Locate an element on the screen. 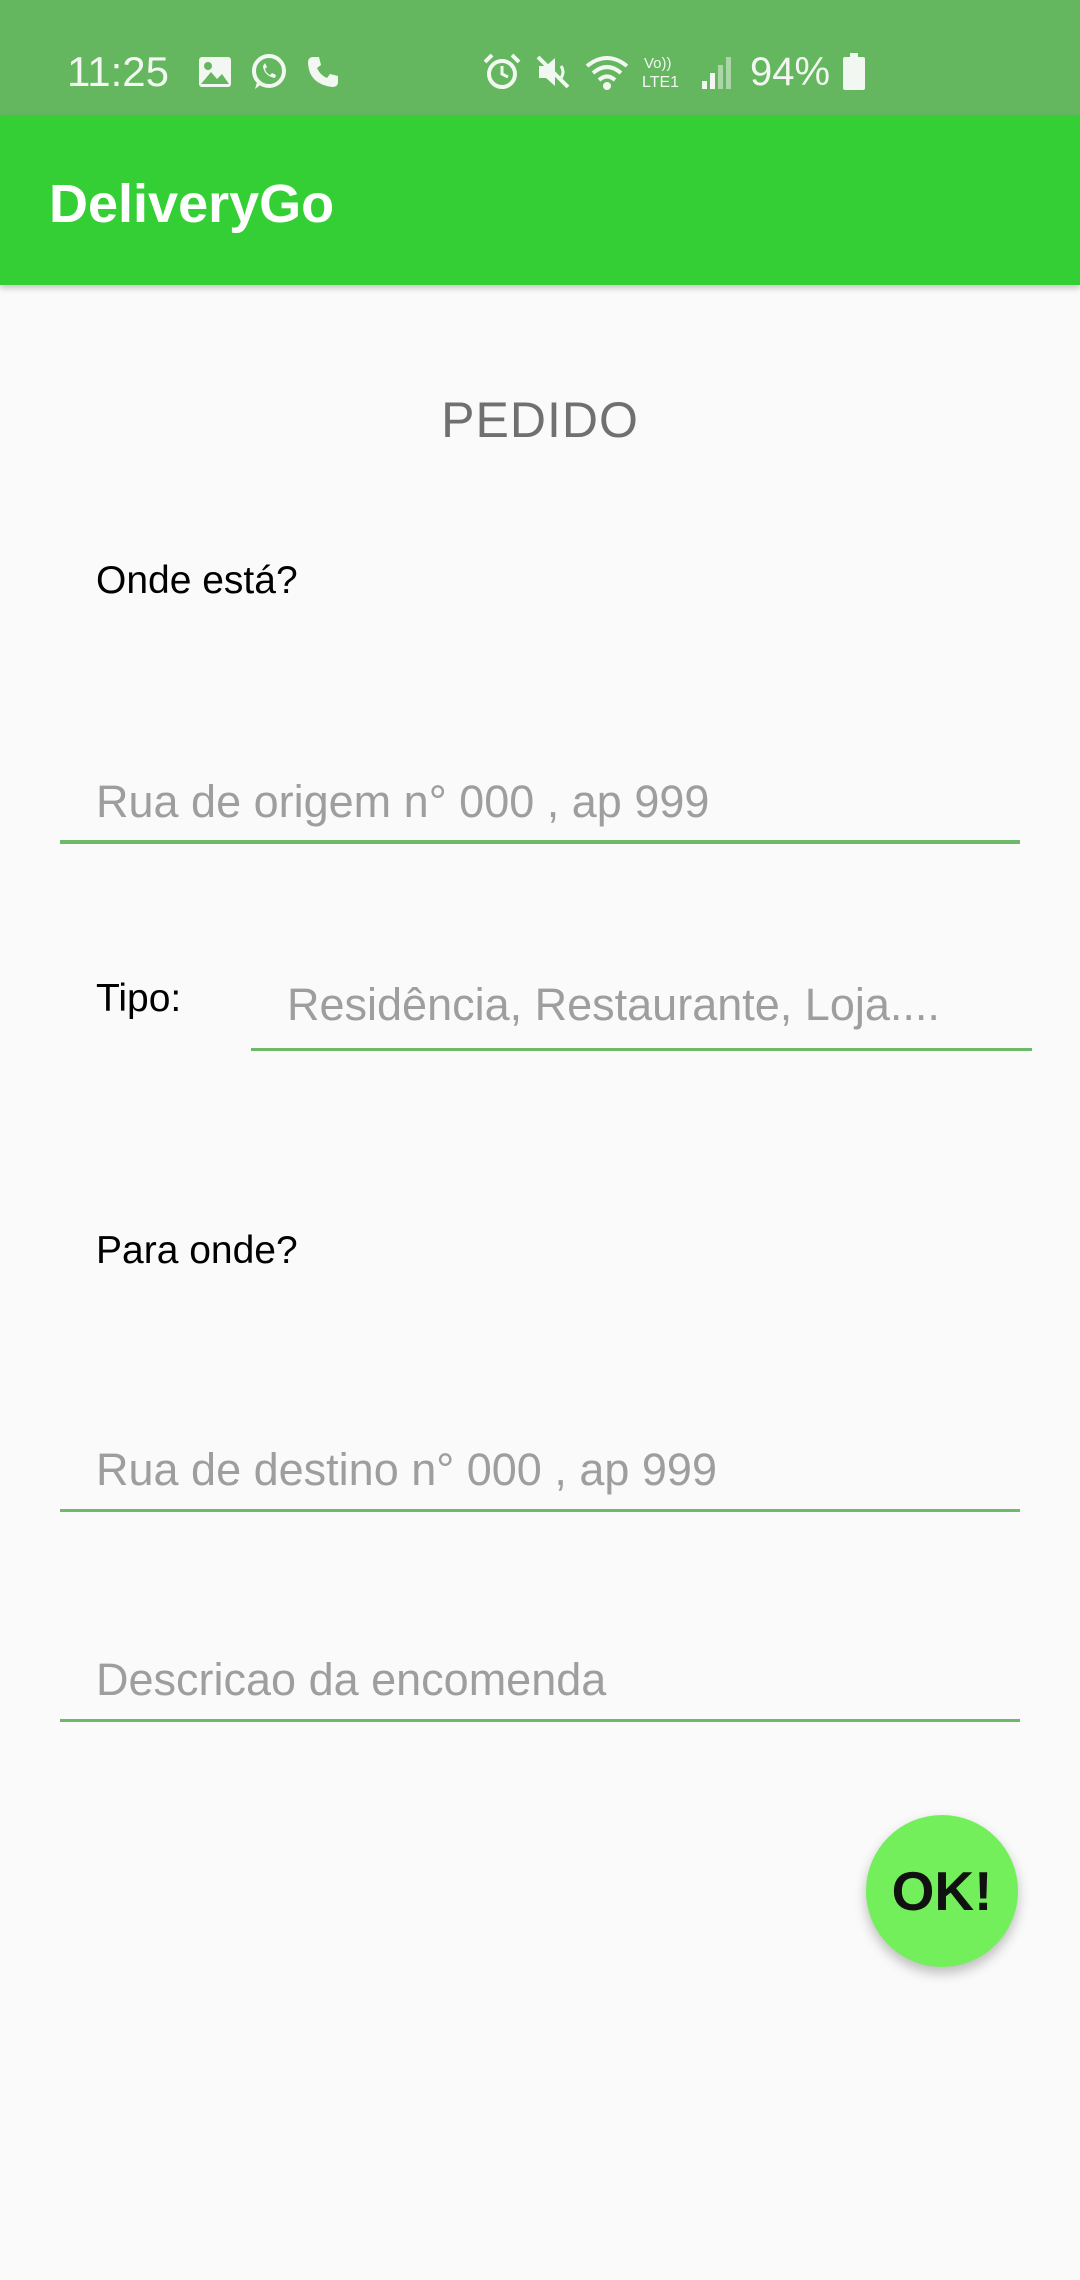 This screenshot has width=1080, height=2280. alarm-icon is located at coordinates (502, 72).